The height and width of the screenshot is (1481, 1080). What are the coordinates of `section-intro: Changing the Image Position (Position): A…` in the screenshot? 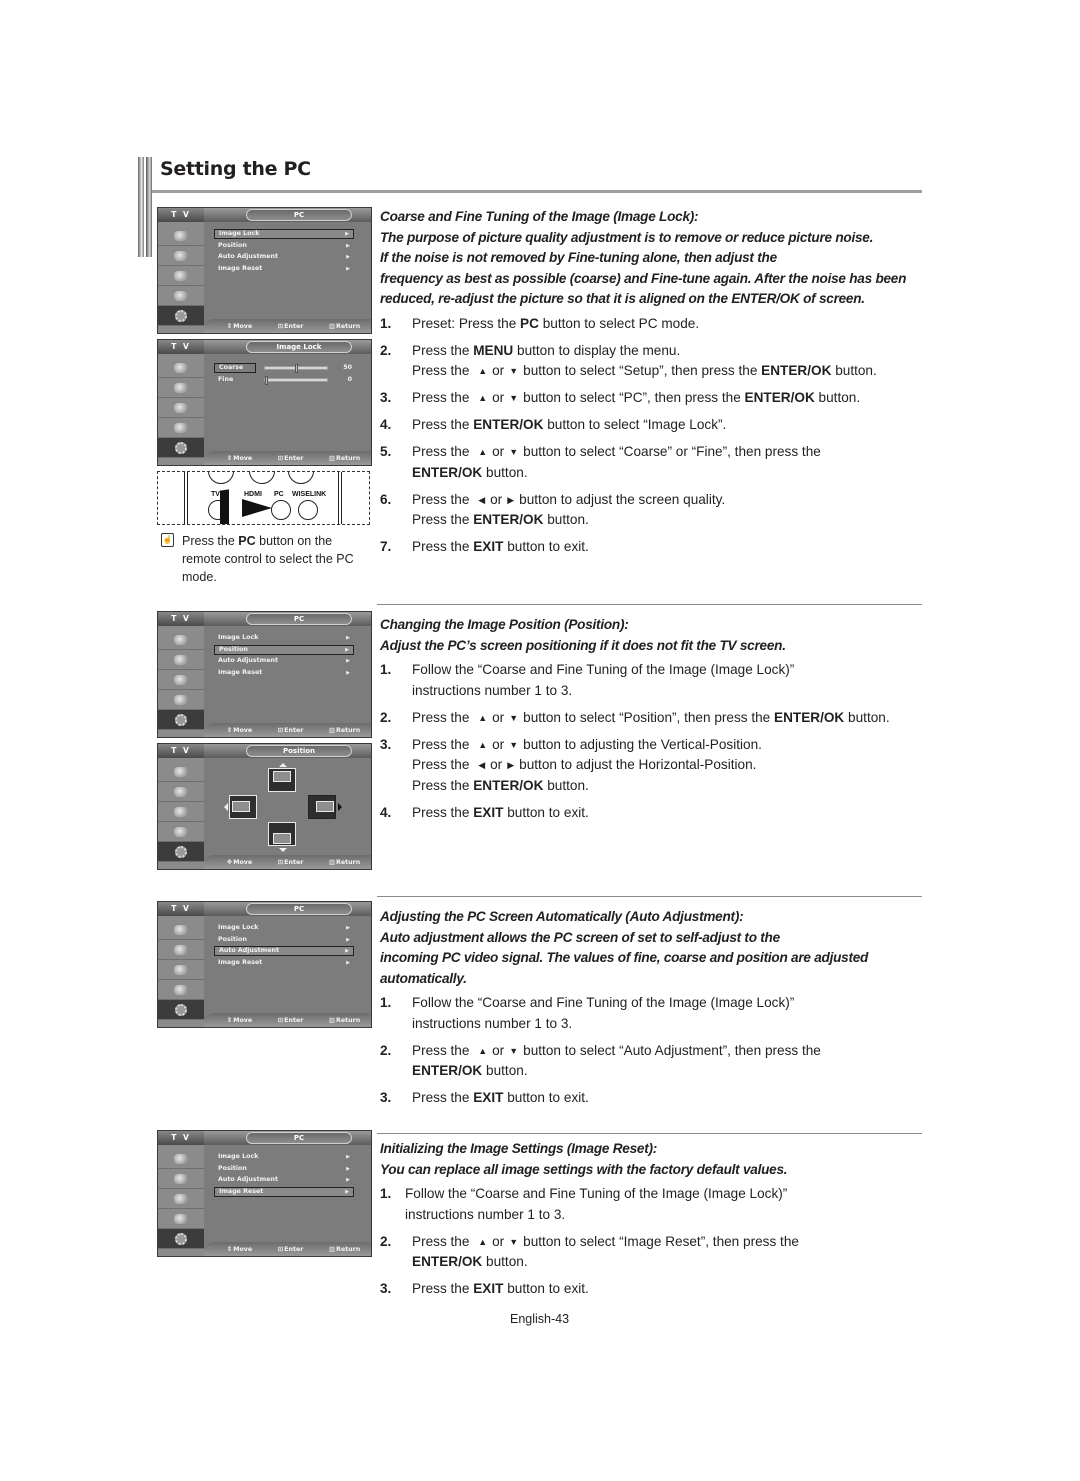 It's located at (652, 635).